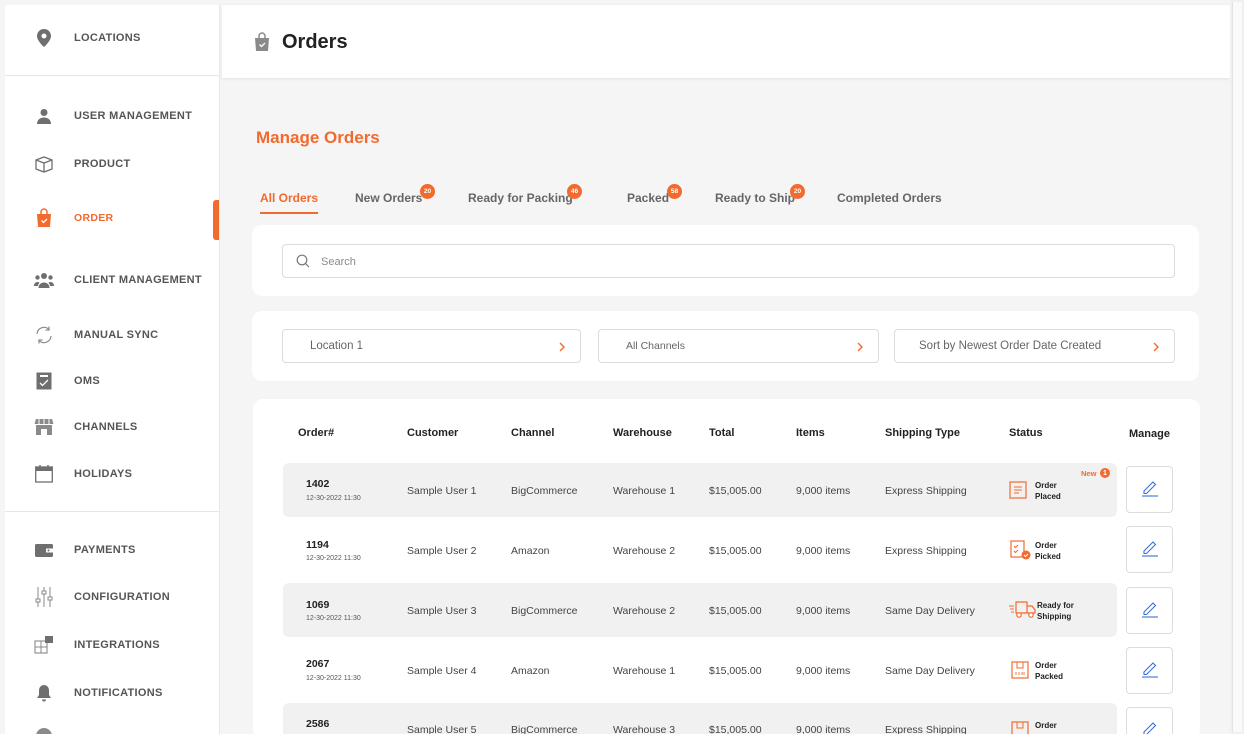  I want to click on tab-label: New Orders, so click(389, 198).